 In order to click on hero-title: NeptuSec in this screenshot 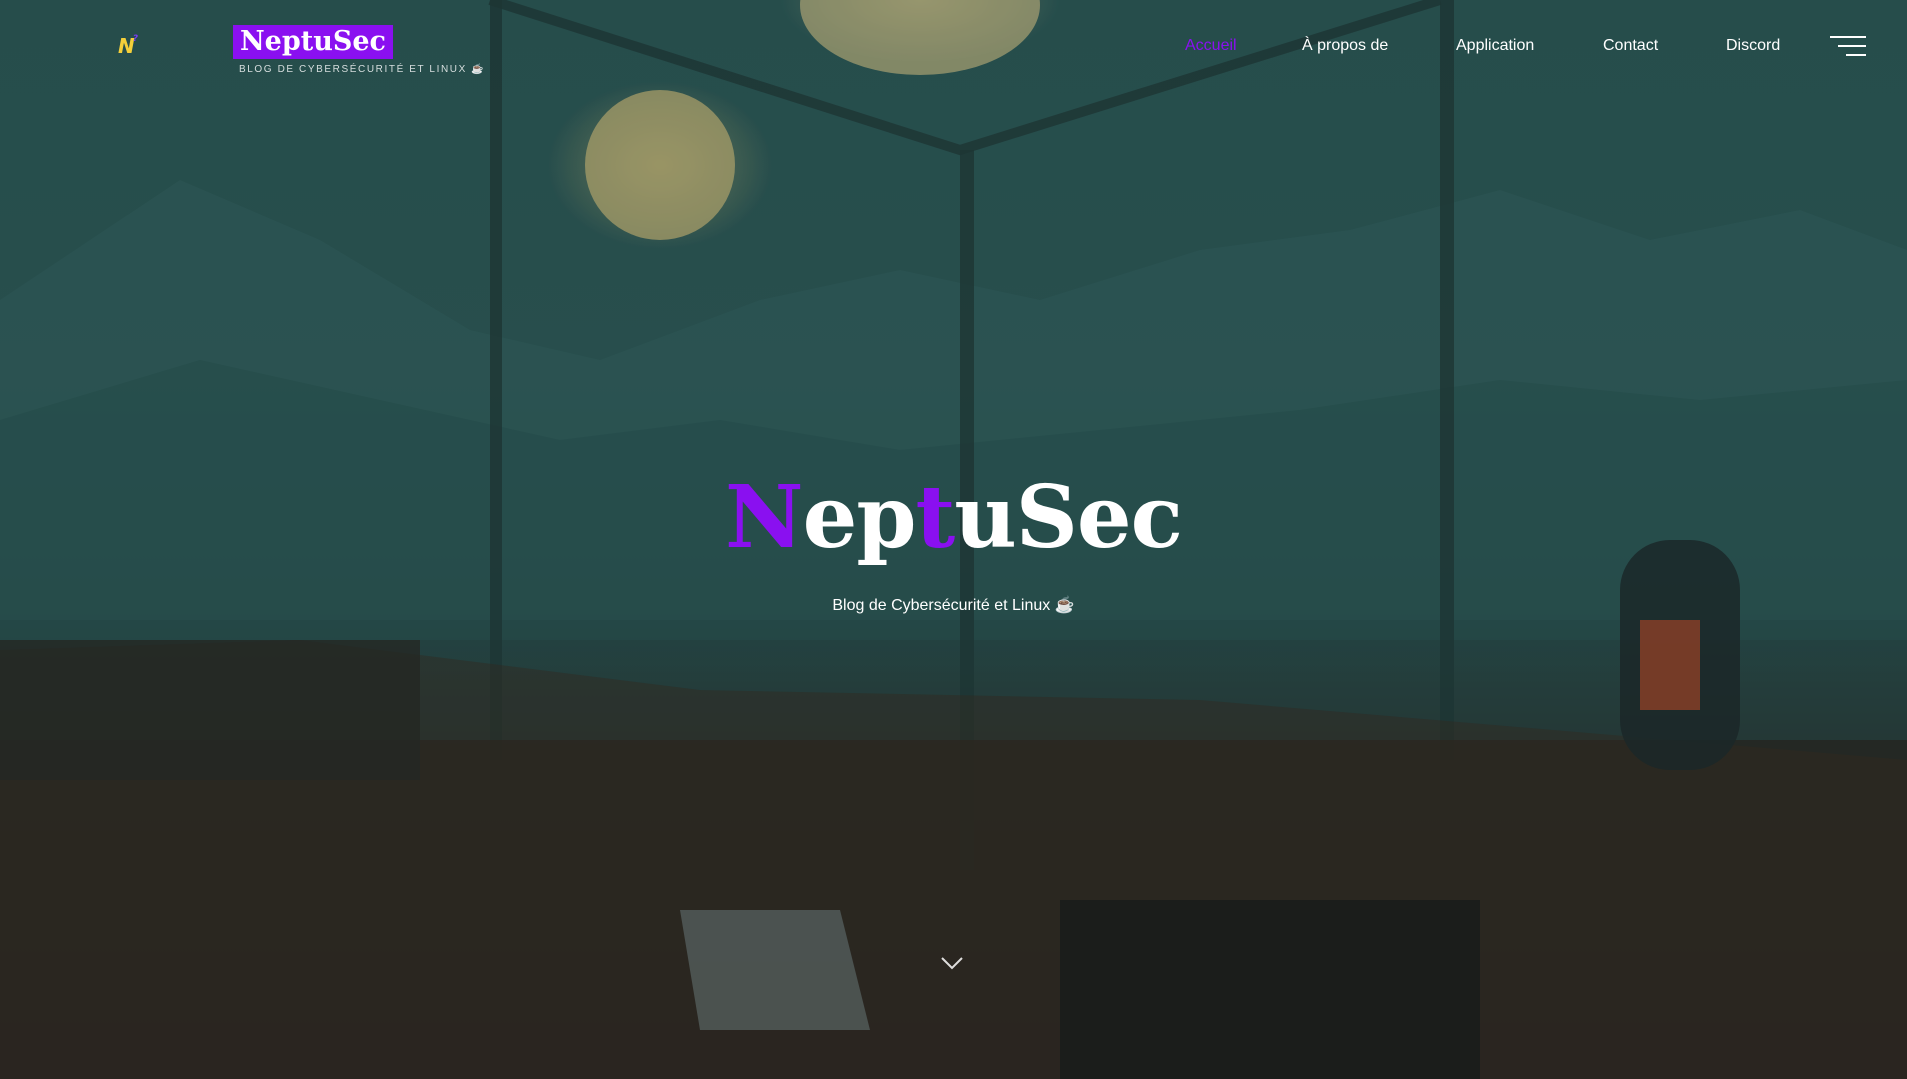, I will do `click(953, 518)`.